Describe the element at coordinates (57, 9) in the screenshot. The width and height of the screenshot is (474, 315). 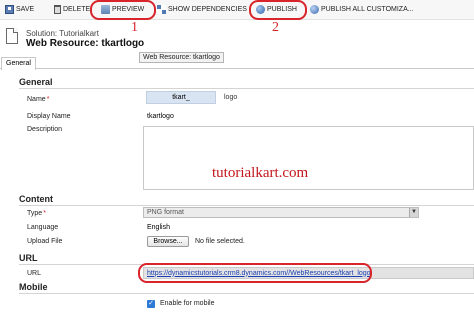
I see `trash-icon` at that location.